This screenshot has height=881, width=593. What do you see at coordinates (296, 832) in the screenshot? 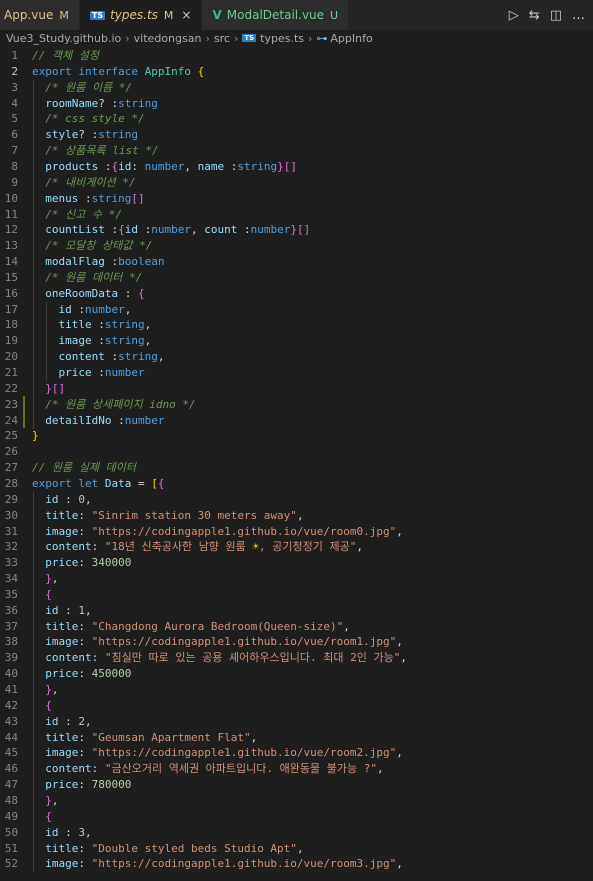
I see `code-line: 50 id : 3,` at bounding box center [296, 832].